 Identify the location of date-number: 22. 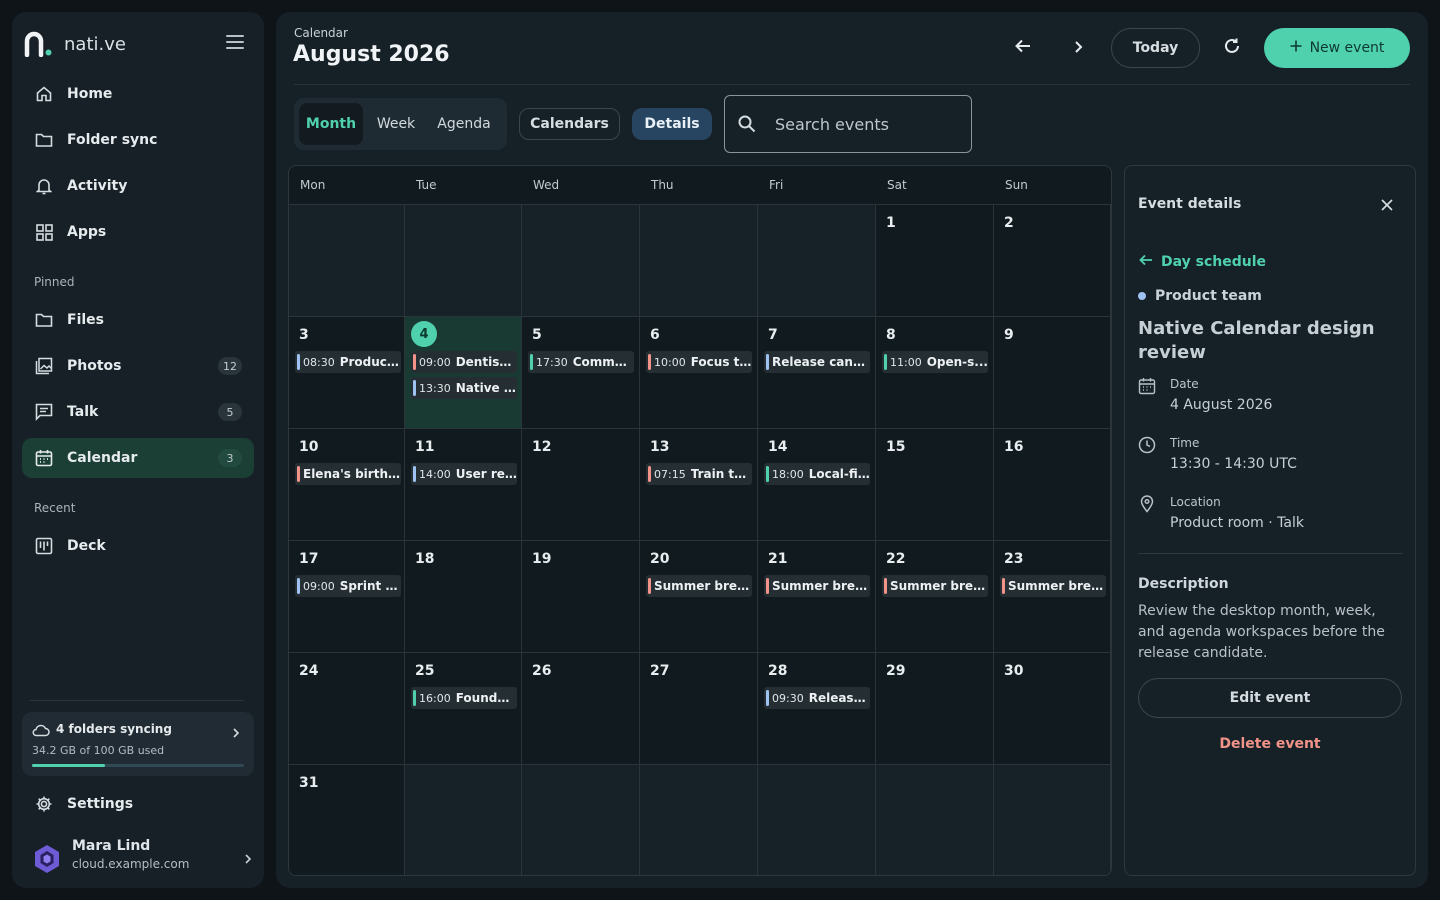
(896, 559).